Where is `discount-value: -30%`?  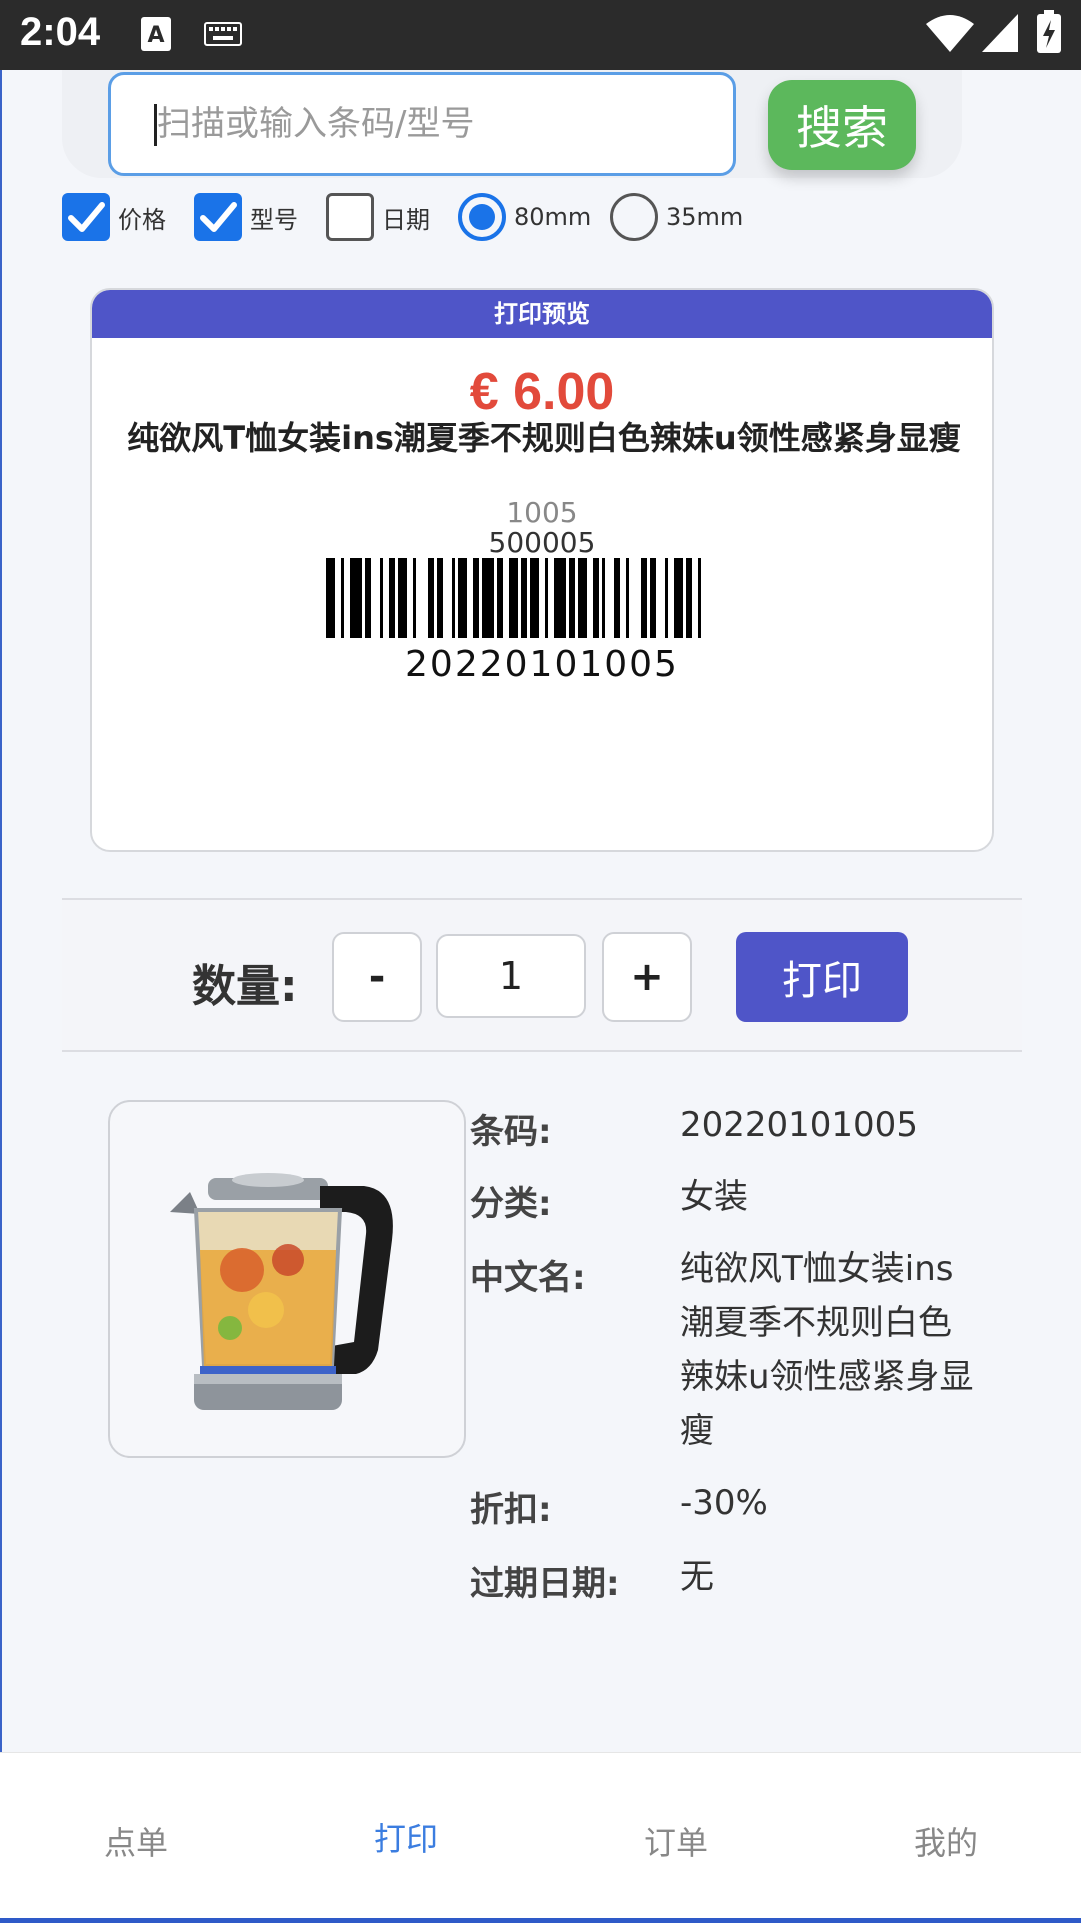 discount-value: -30% is located at coordinates (724, 1503).